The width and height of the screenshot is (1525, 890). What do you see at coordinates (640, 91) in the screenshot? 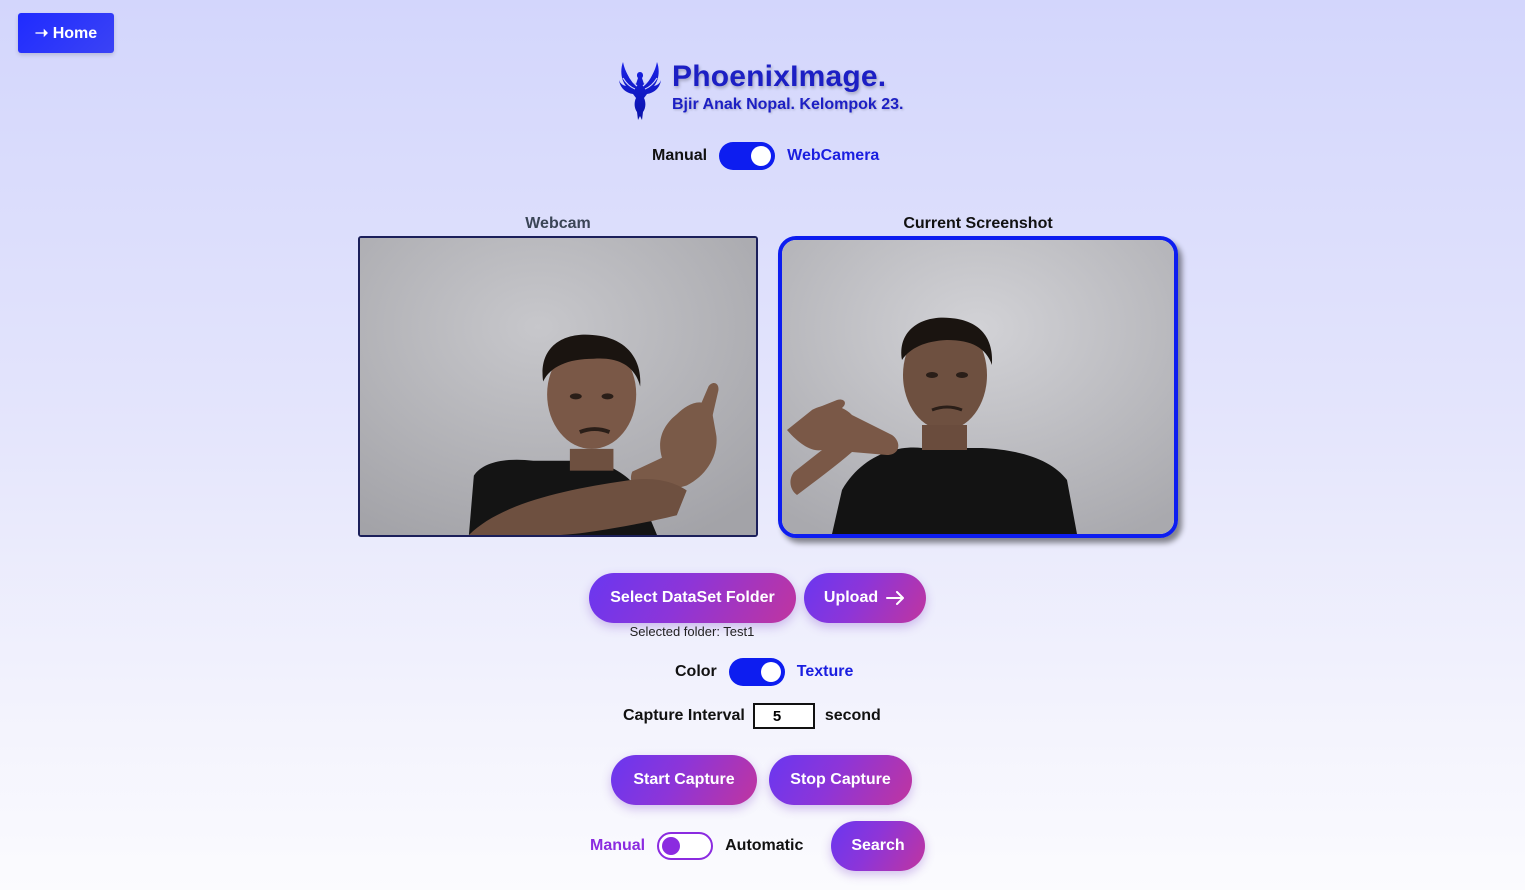
I see `phoenix-logo-icon` at bounding box center [640, 91].